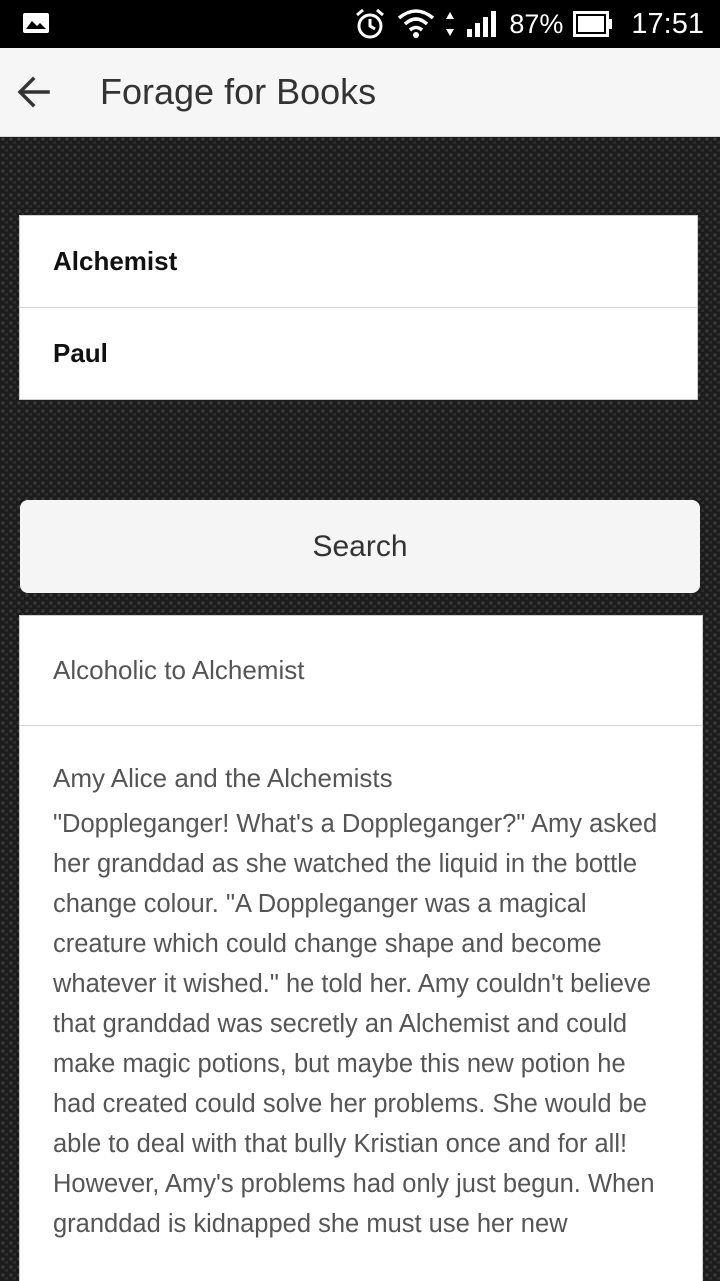 The width and height of the screenshot is (720, 1281). Describe the element at coordinates (361, 671) in the screenshot. I see `list-item: Alcoholic to Alchemist` at that location.